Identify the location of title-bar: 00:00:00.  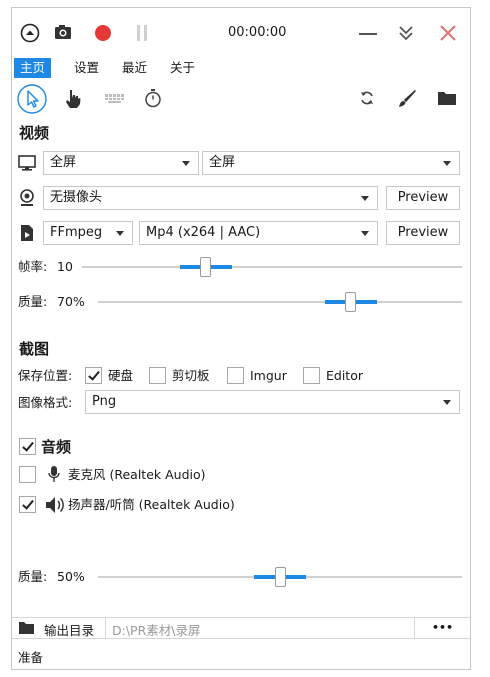
(241, 32).